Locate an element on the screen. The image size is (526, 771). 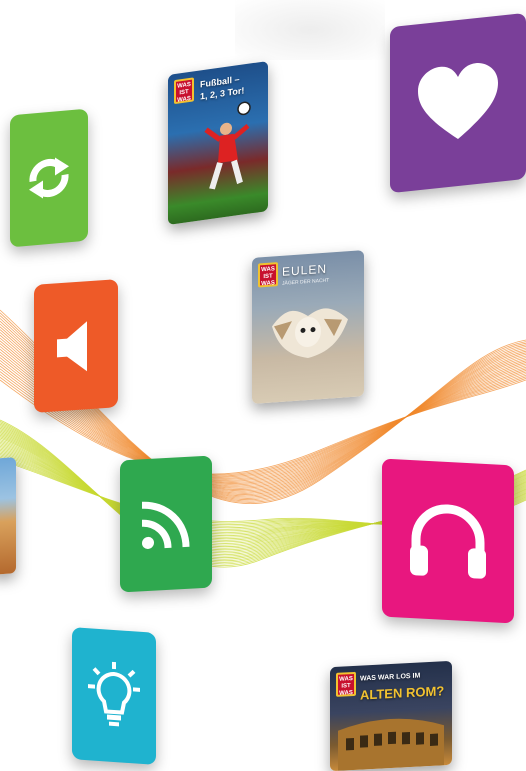
heart-icon is located at coordinates (458, 103).